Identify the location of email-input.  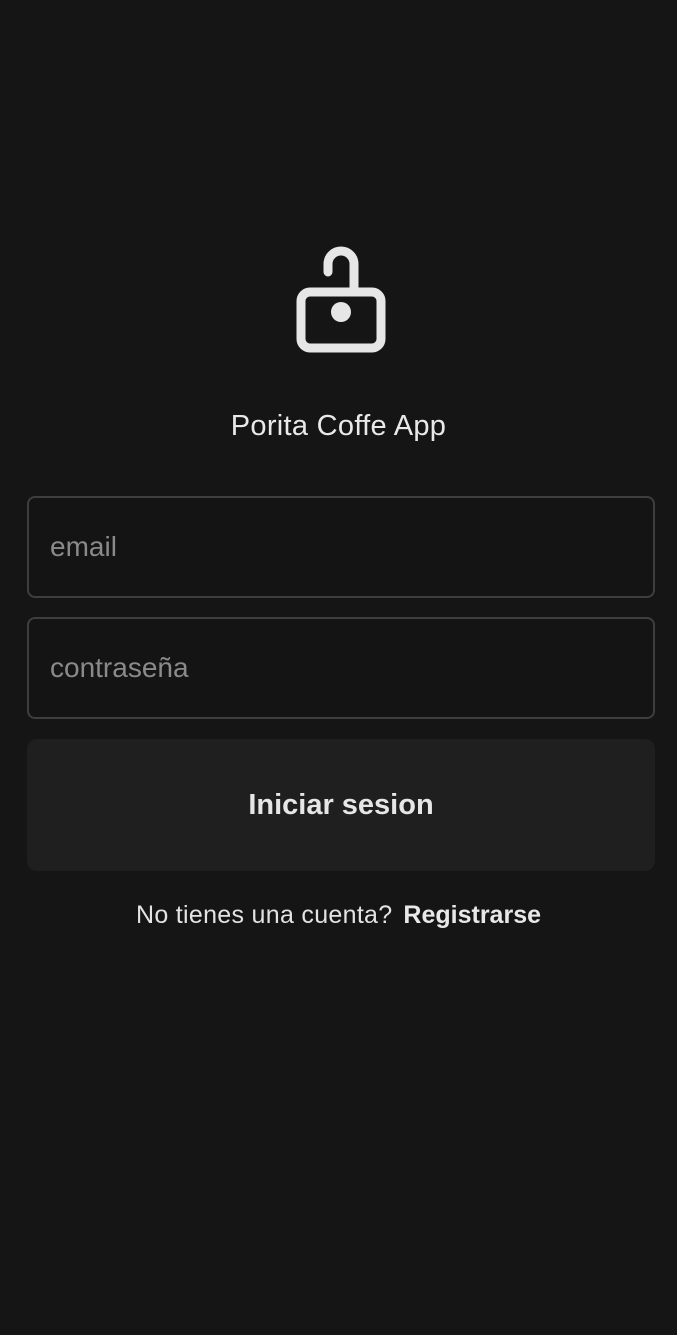
(341, 547).